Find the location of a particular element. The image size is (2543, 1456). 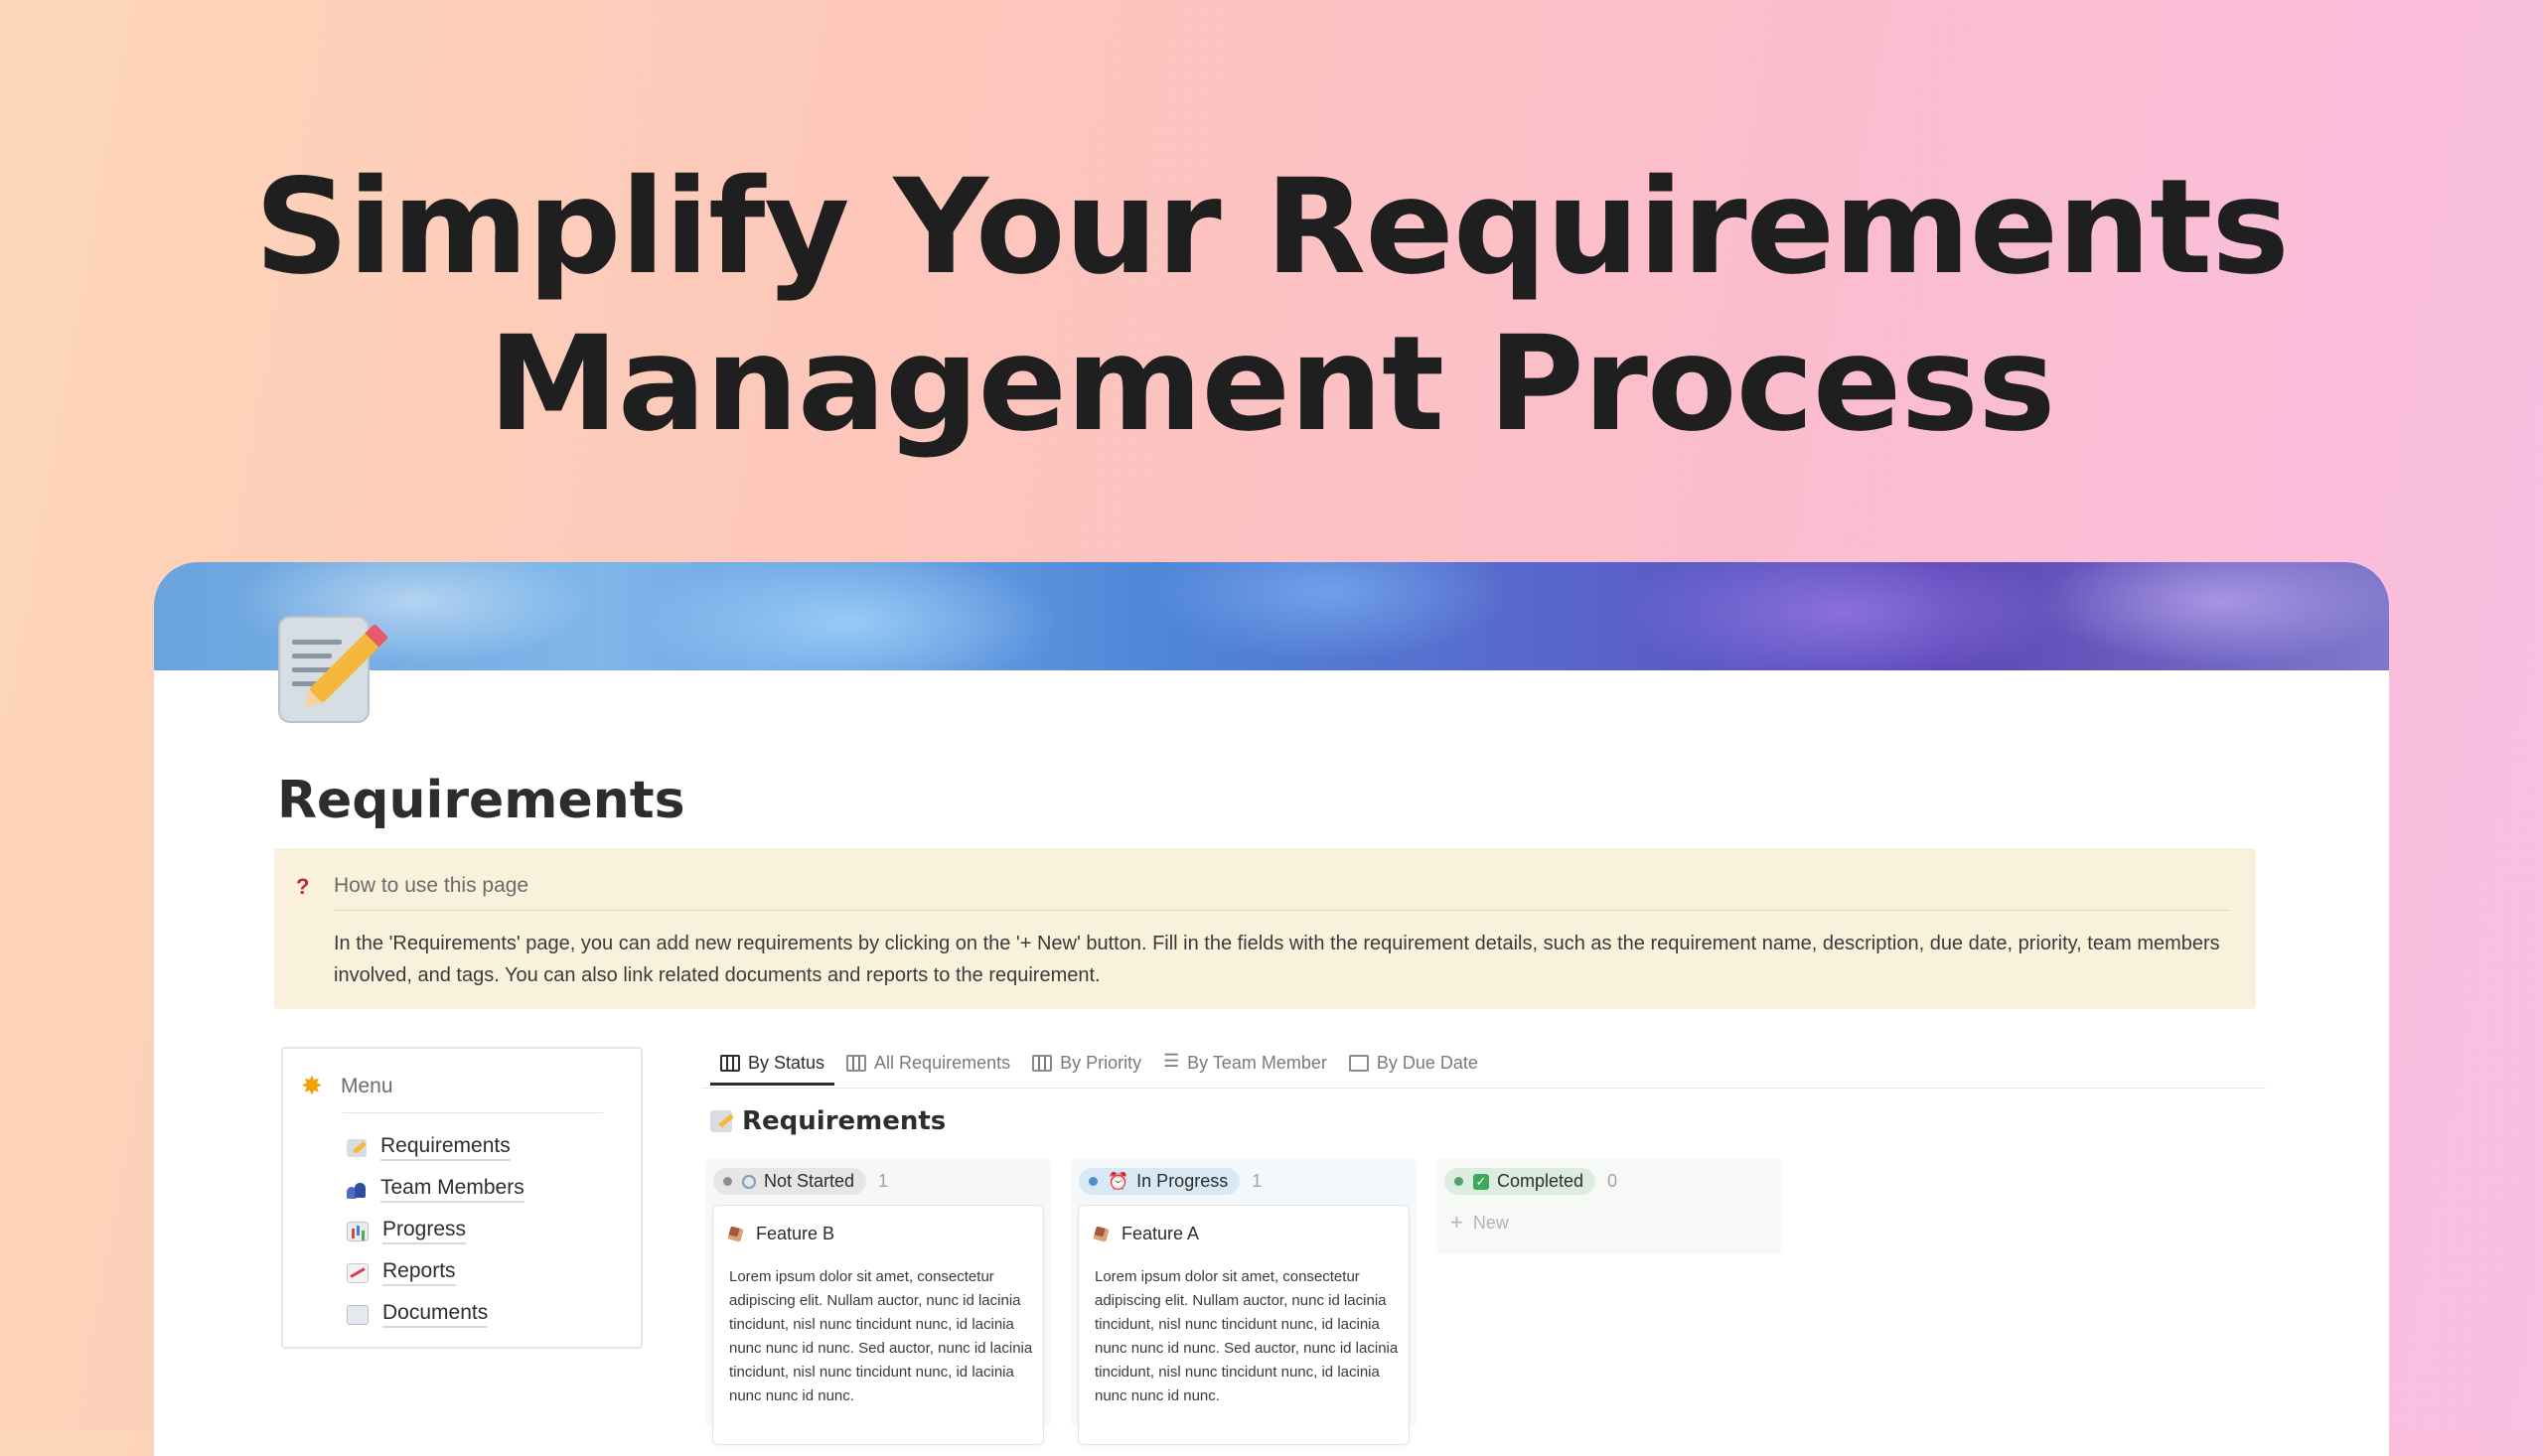

tab-by-priority: By Priority is located at coordinates (1086, 1069).